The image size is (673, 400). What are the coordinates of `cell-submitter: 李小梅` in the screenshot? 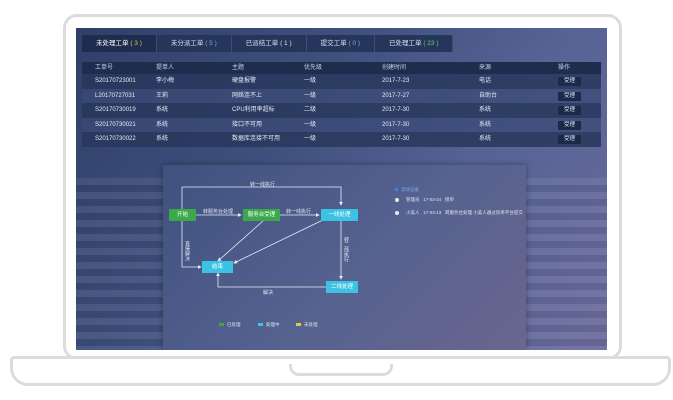 It's located at (165, 81).